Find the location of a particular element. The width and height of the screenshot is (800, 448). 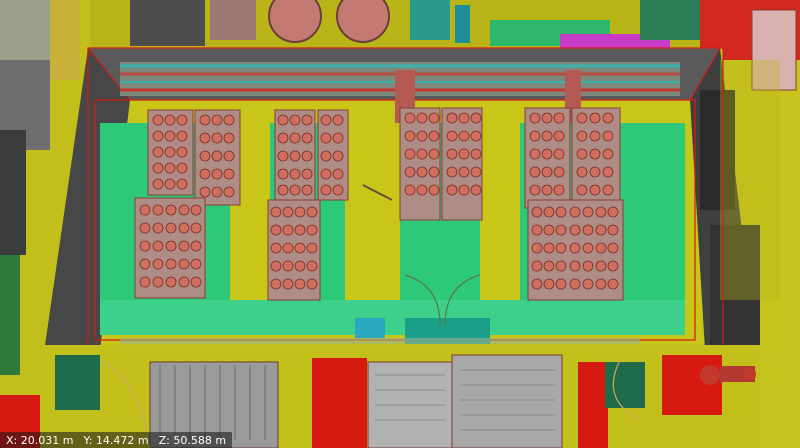

coord-y: Y: 14.472 m is located at coordinates (116, 440).